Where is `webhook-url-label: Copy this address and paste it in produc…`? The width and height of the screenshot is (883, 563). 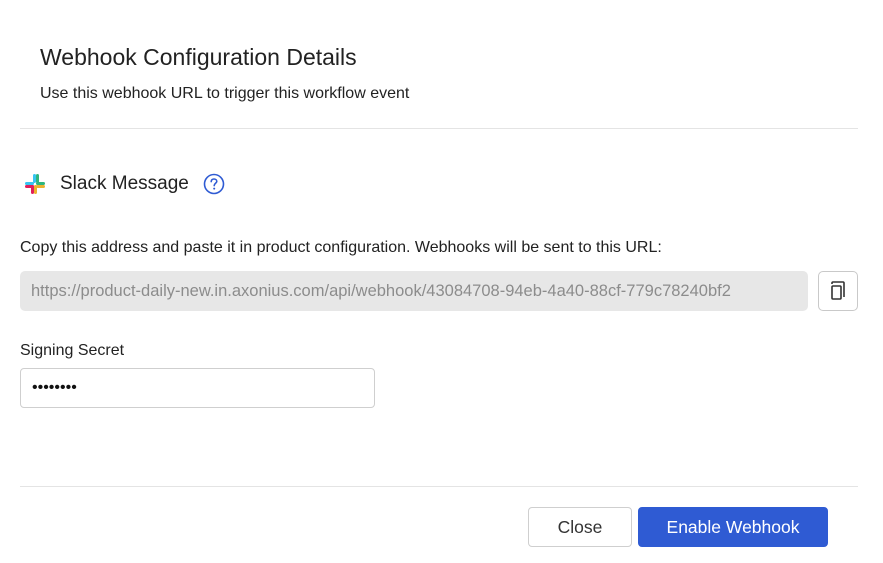 webhook-url-label: Copy this address and paste it in produc… is located at coordinates (341, 247).